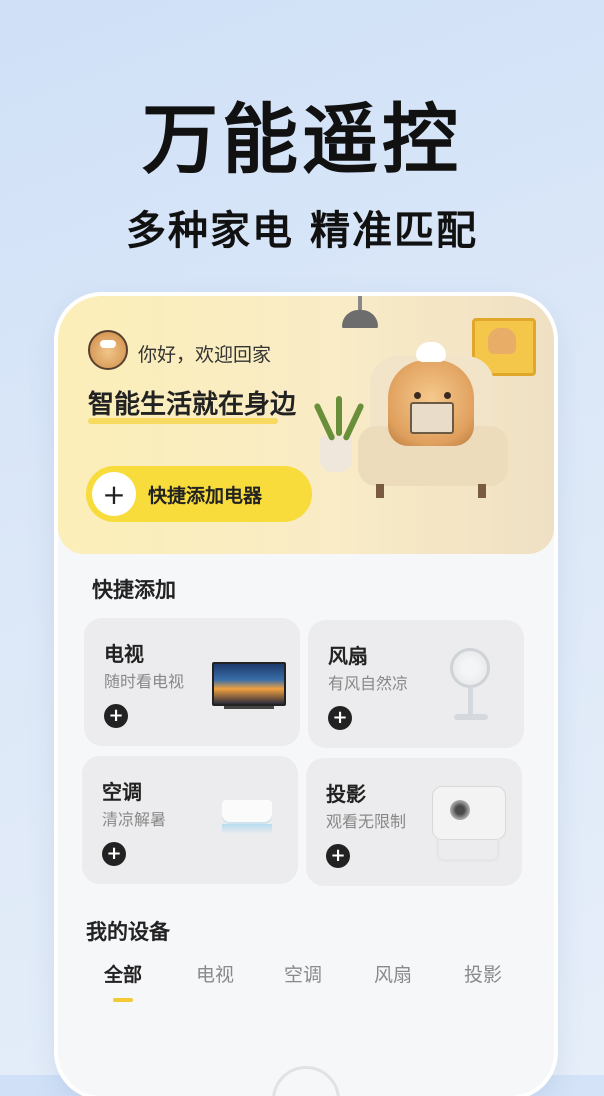  I want to click on frame-toast-illustration, so click(502, 341).